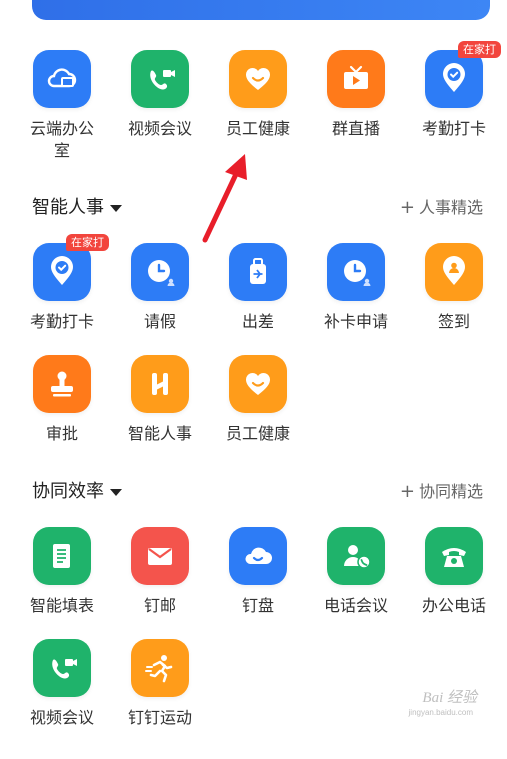  What do you see at coordinates (258, 303) in the screenshot?
I see `app-business-trip: 出差` at bounding box center [258, 303].